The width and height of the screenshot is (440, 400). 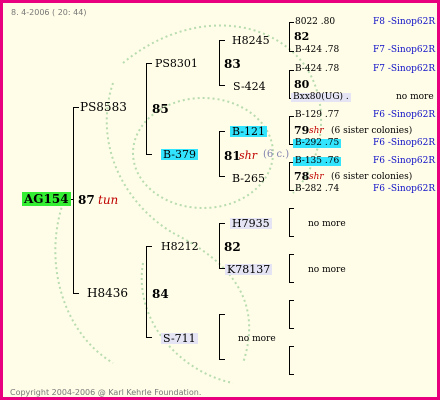 What do you see at coordinates (160, 294) in the screenshot?
I see `dam-birth-year: 84` at bounding box center [160, 294].